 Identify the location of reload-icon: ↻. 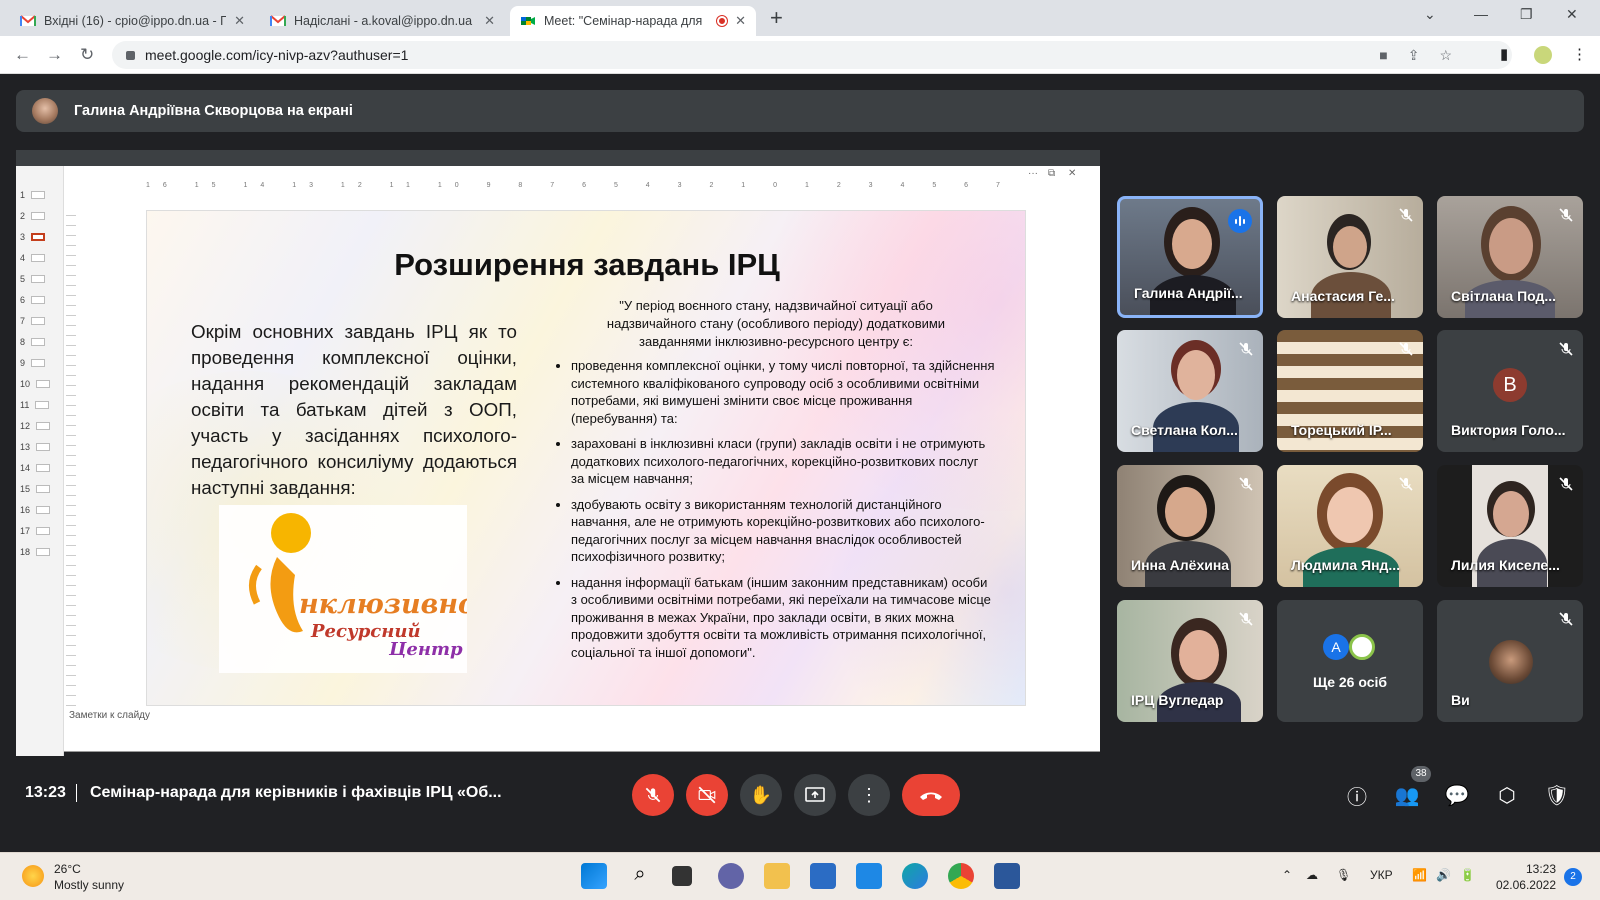
(87, 55).